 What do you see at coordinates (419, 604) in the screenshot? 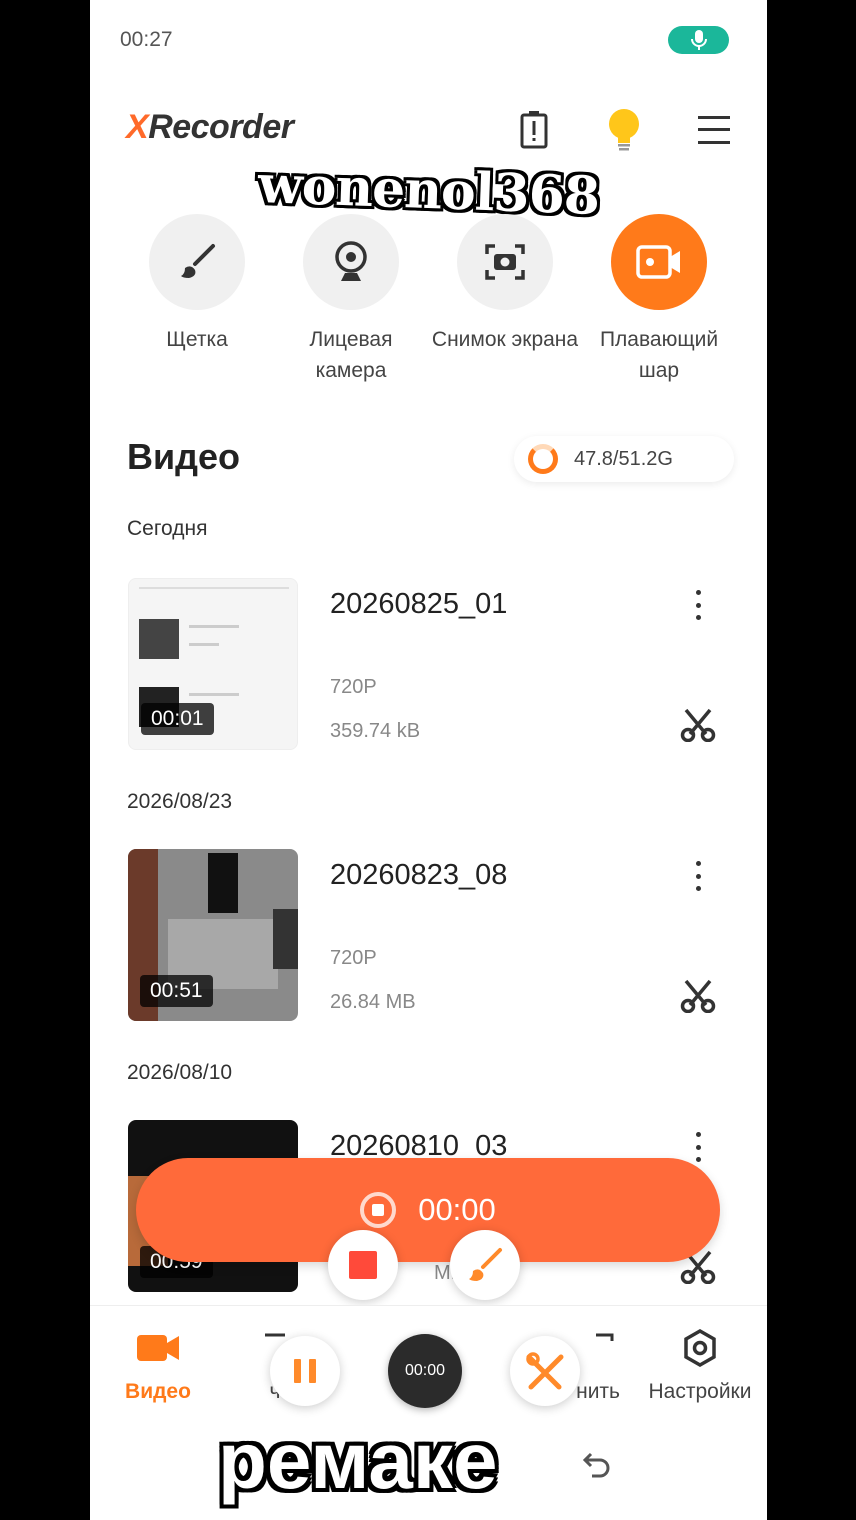
I see `video-name: 20260825_01` at bounding box center [419, 604].